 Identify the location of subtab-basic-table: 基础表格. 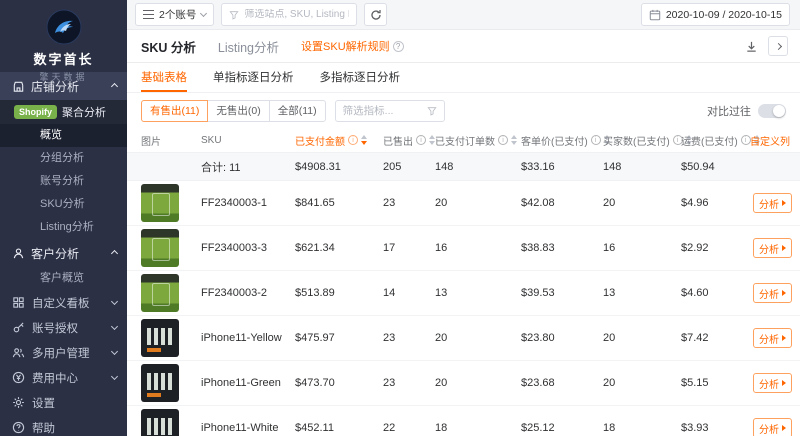
(164, 77).